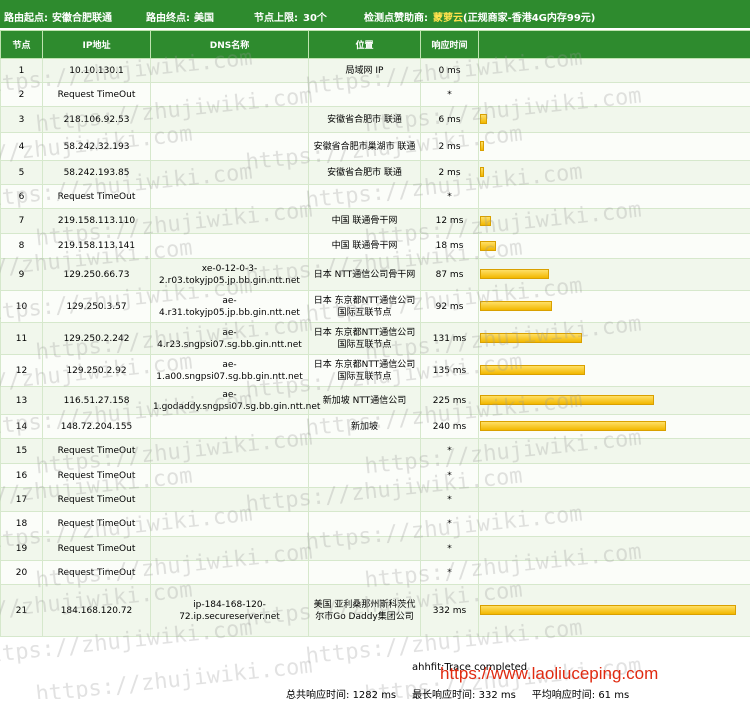 The width and height of the screenshot is (750, 701). I want to click on cell-n: 16, so click(22, 476).